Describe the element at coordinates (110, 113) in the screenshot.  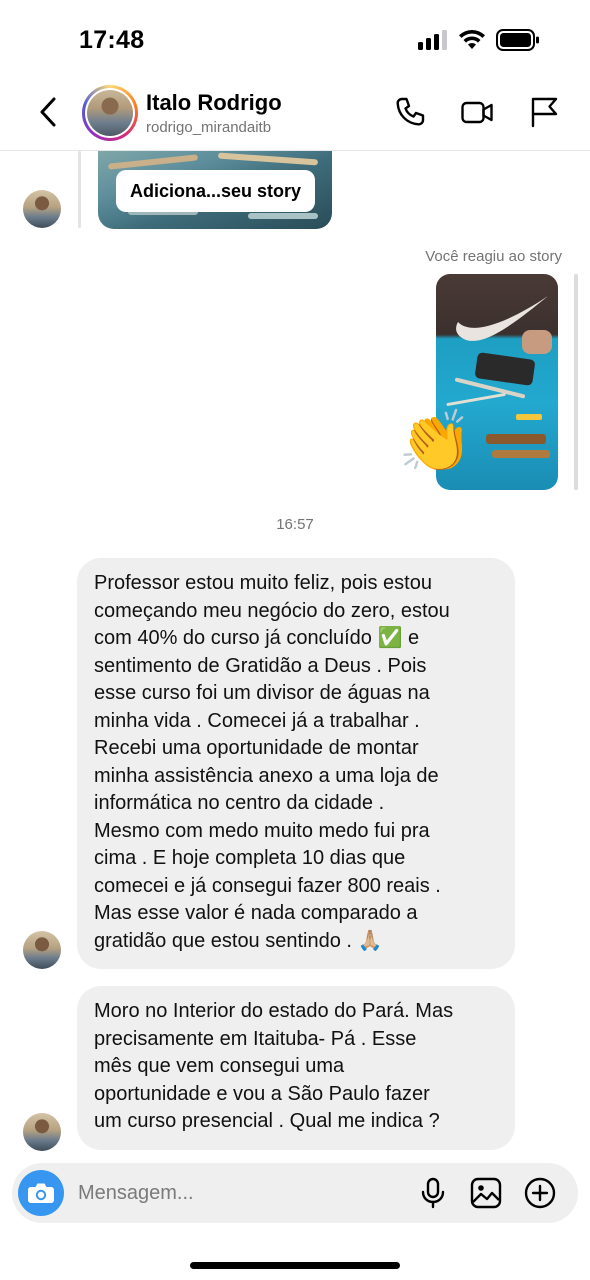
I see `contact-avatar` at that location.